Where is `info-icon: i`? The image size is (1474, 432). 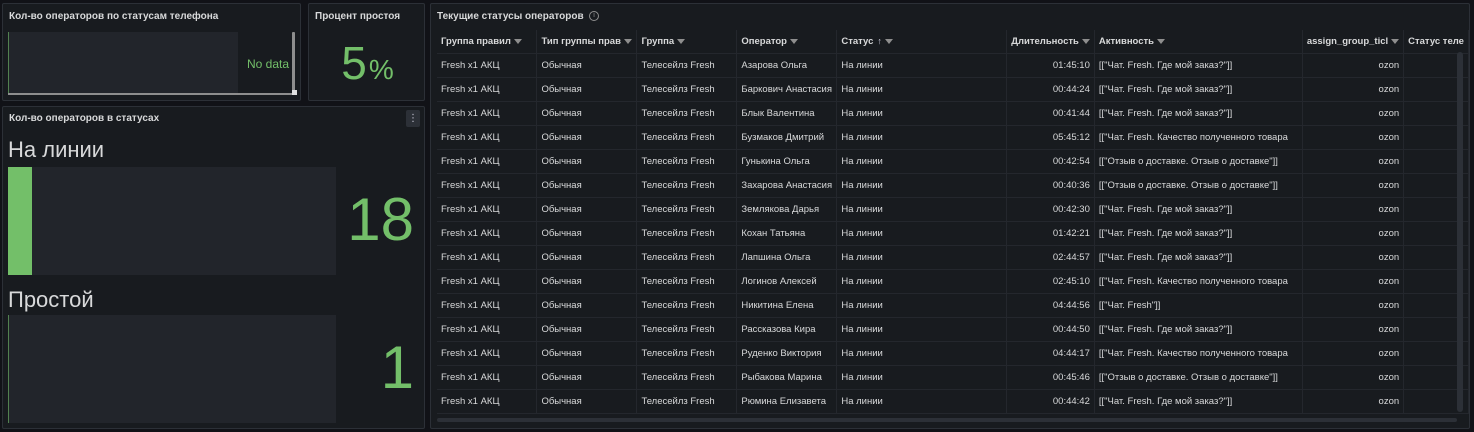
info-icon: i is located at coordinates (594, 16).